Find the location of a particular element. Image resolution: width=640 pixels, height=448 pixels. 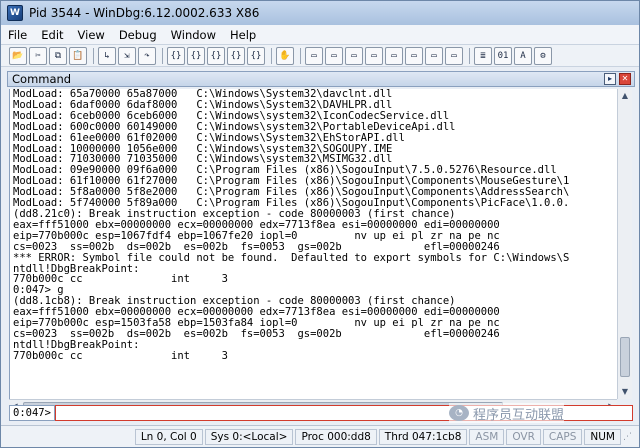

source-mode-icon: ≣ is located at coordinates (483, 55).